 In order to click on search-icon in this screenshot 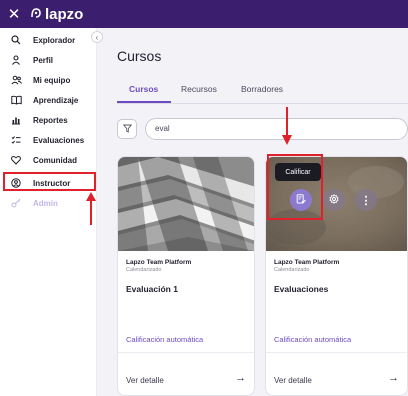, I will do `click(16, 40)`.